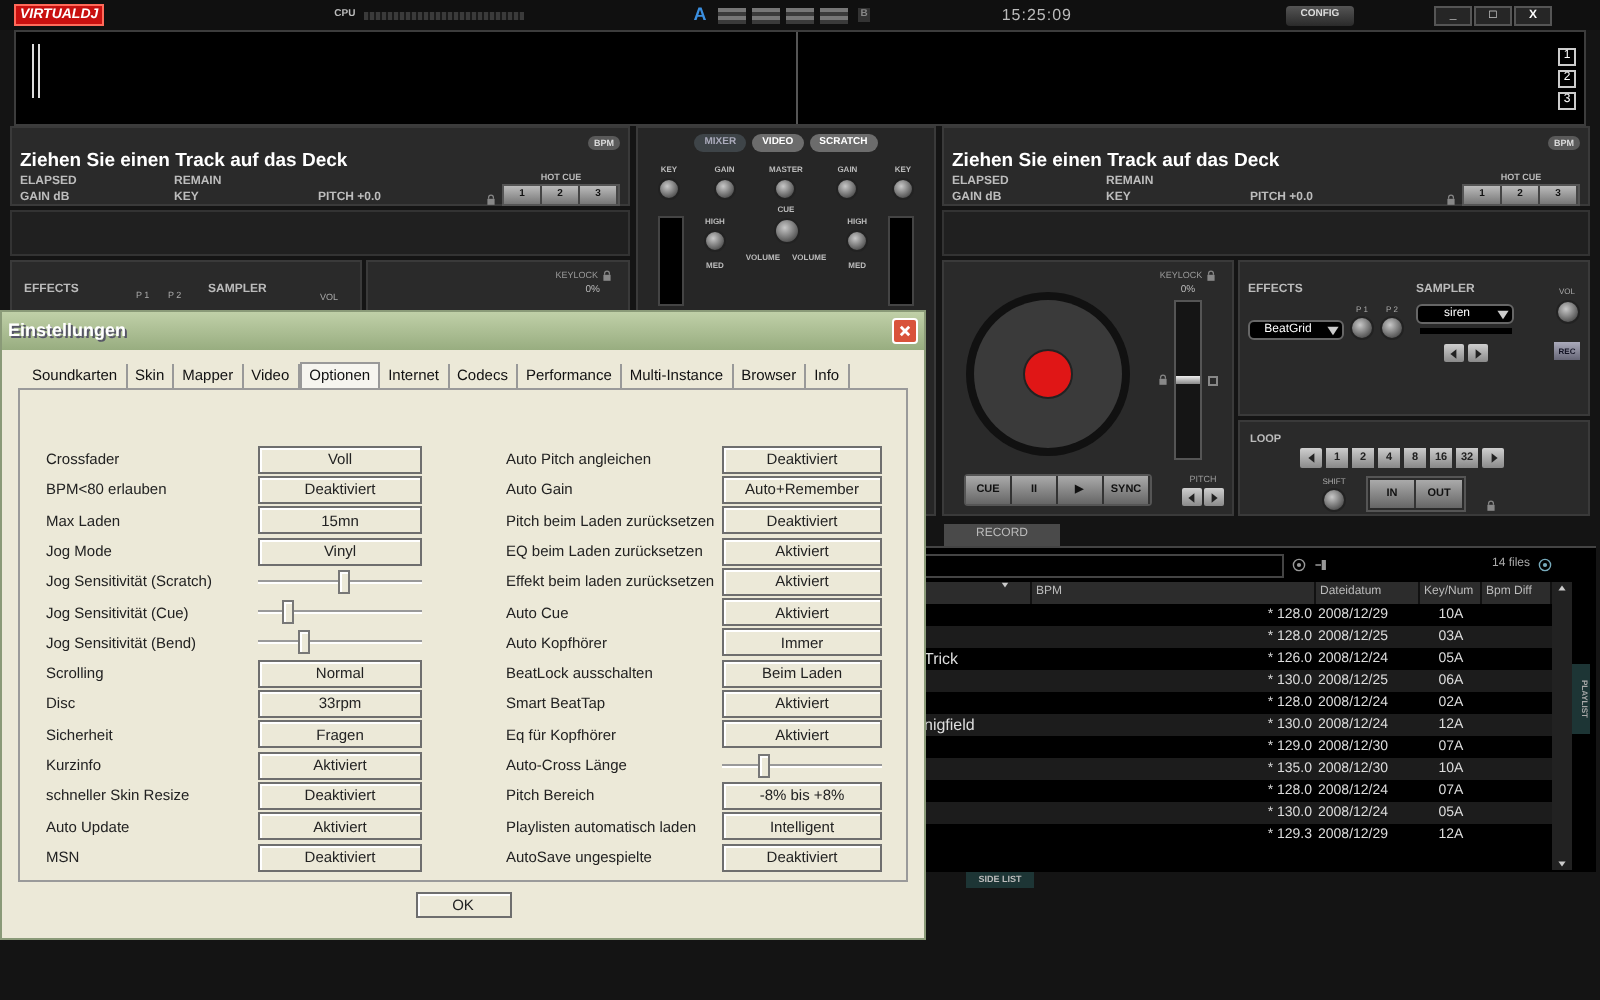 Image resolution: width=1600 pixels, height=1000 pixels. I want to click on sync-indicator, so click(1213, 380).